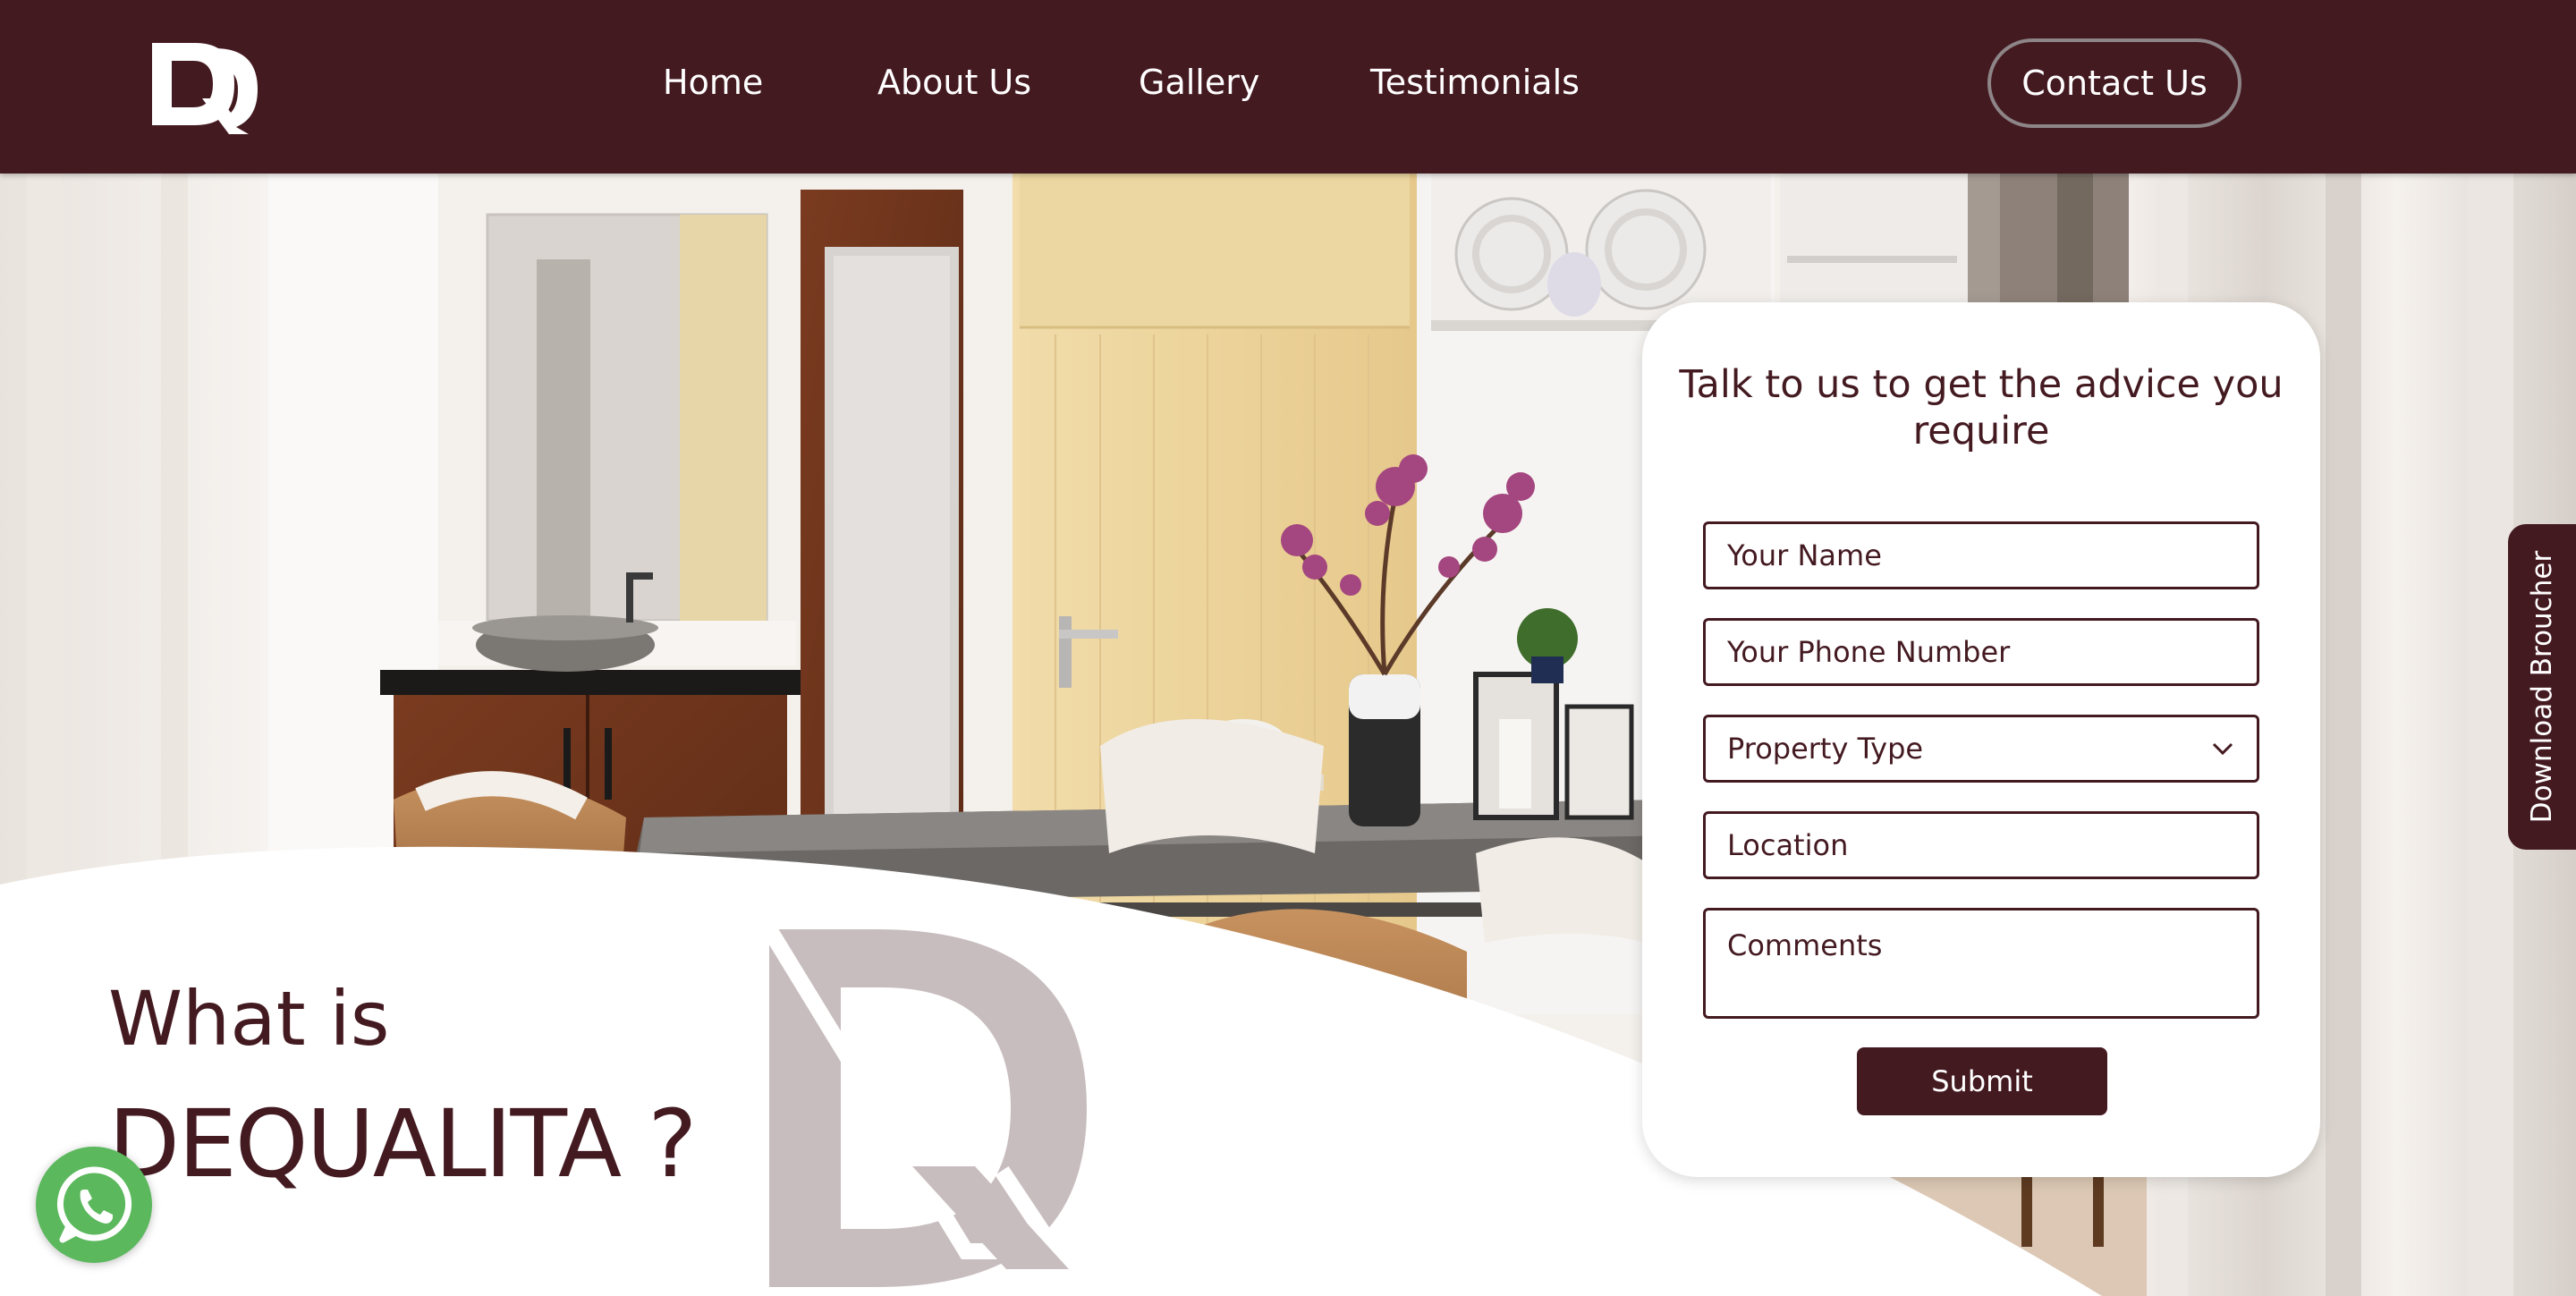 This screenshot has width=2576, height=1296. Describe the element at coordinates (954, 82) in the screenshot. I see `nav-about-us: About Us` at that location.